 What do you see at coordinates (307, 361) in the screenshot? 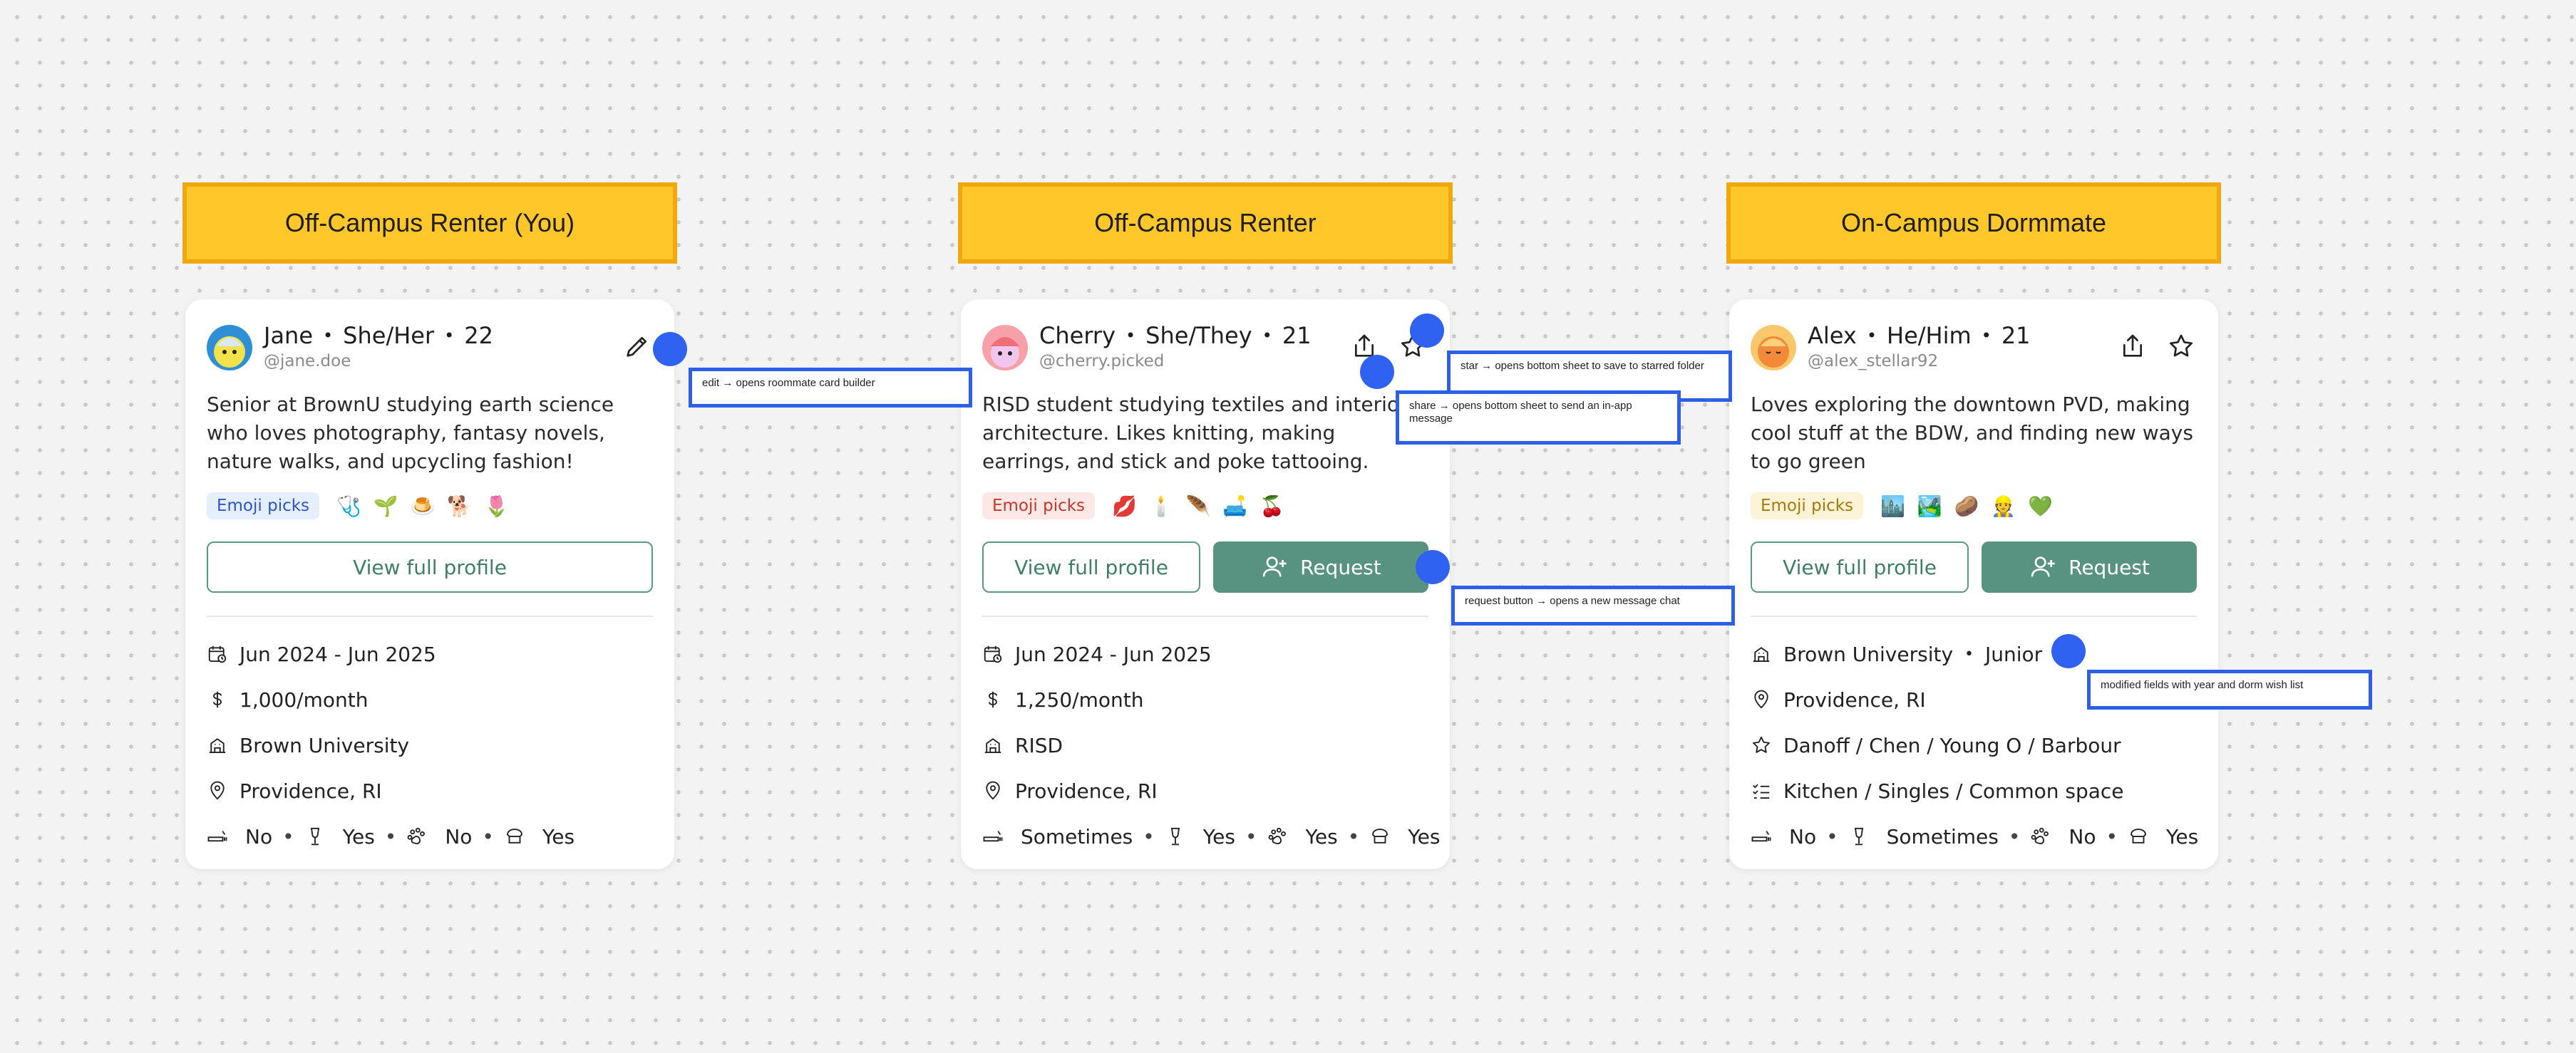
I see `profile-handle: @jane.doe` at bounding box center [307, 361].